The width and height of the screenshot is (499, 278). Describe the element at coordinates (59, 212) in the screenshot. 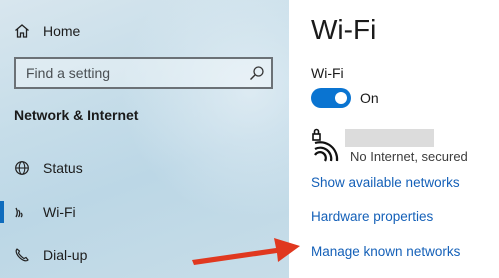

I see `nav-item-label: Wi-Fi` at that location.